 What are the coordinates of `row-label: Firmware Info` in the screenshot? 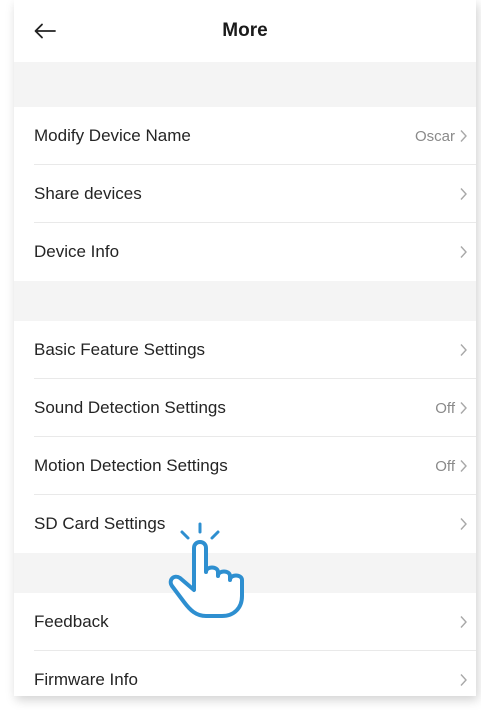 It's located at (86, 679).